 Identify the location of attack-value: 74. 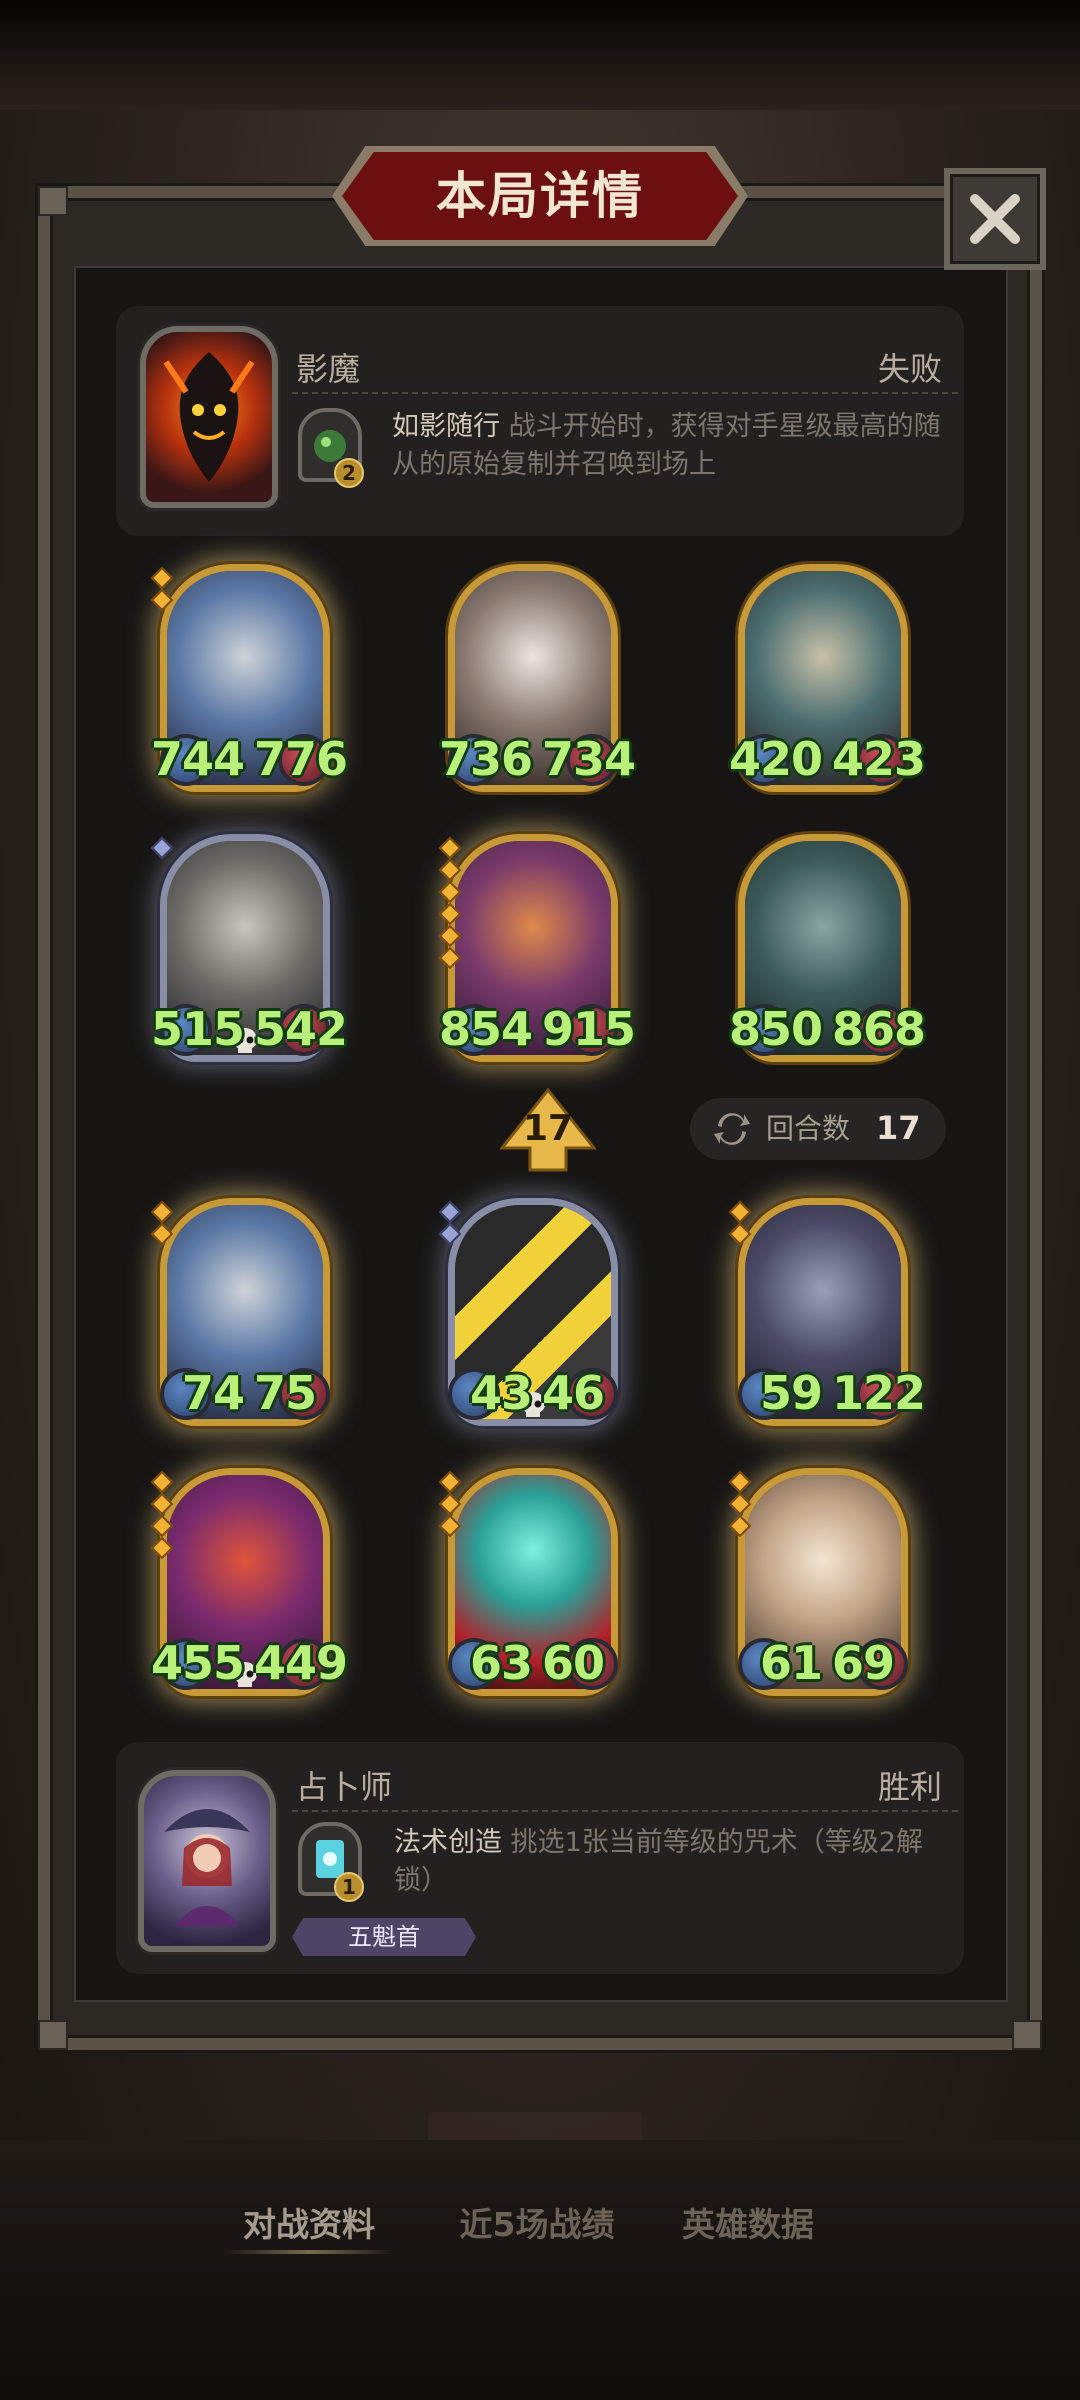
(213, 1393).